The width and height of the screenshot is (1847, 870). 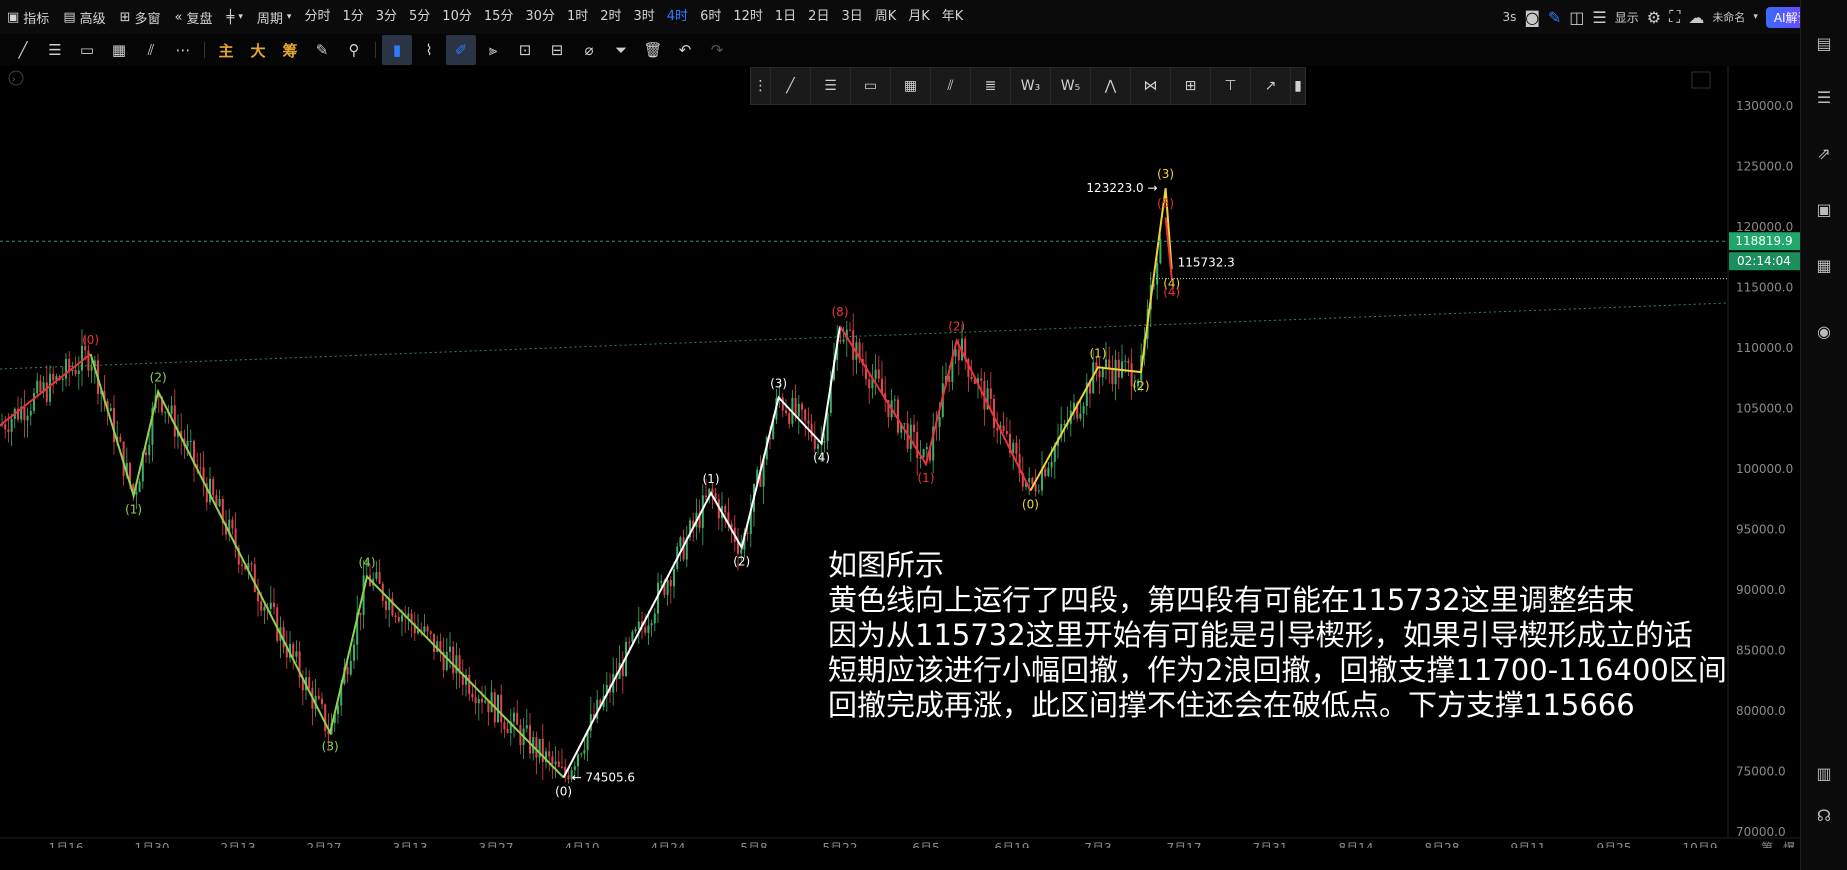 What do you see at coordinates (1231, 86) in the screenshot?
I see `range-tool-icon: ⊤` at bounding box center [1231, 86].